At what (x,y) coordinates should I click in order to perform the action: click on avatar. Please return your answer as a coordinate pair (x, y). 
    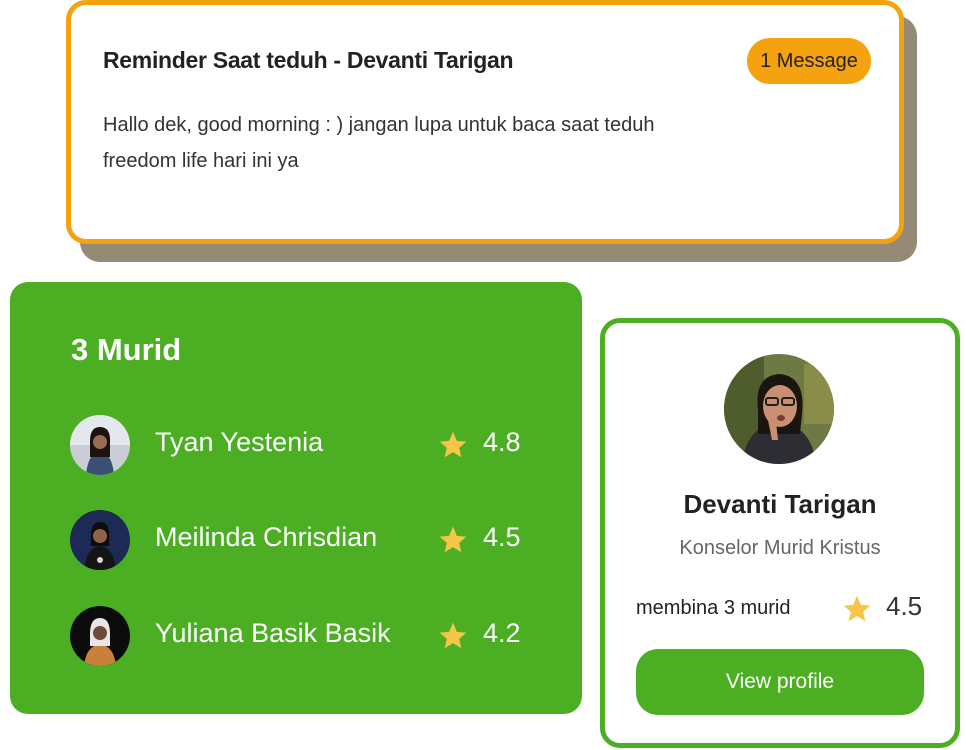
    Looking at the image, I should click on (779, 409).